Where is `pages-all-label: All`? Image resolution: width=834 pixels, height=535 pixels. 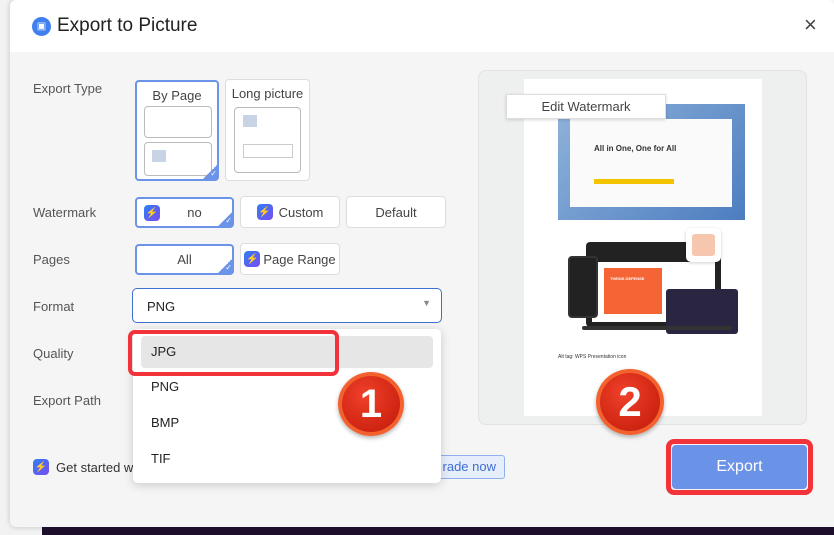
pages-all-label: All is located at coordinates (184, 259).